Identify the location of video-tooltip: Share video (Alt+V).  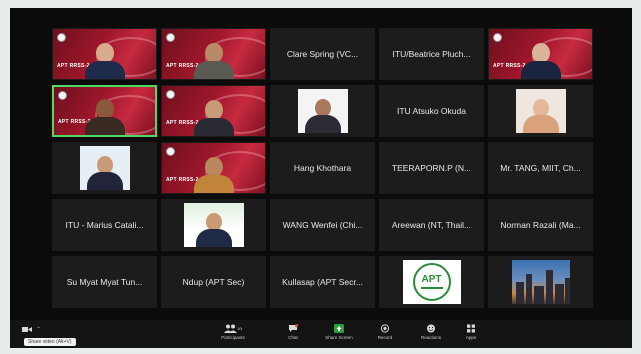
(50, 342).